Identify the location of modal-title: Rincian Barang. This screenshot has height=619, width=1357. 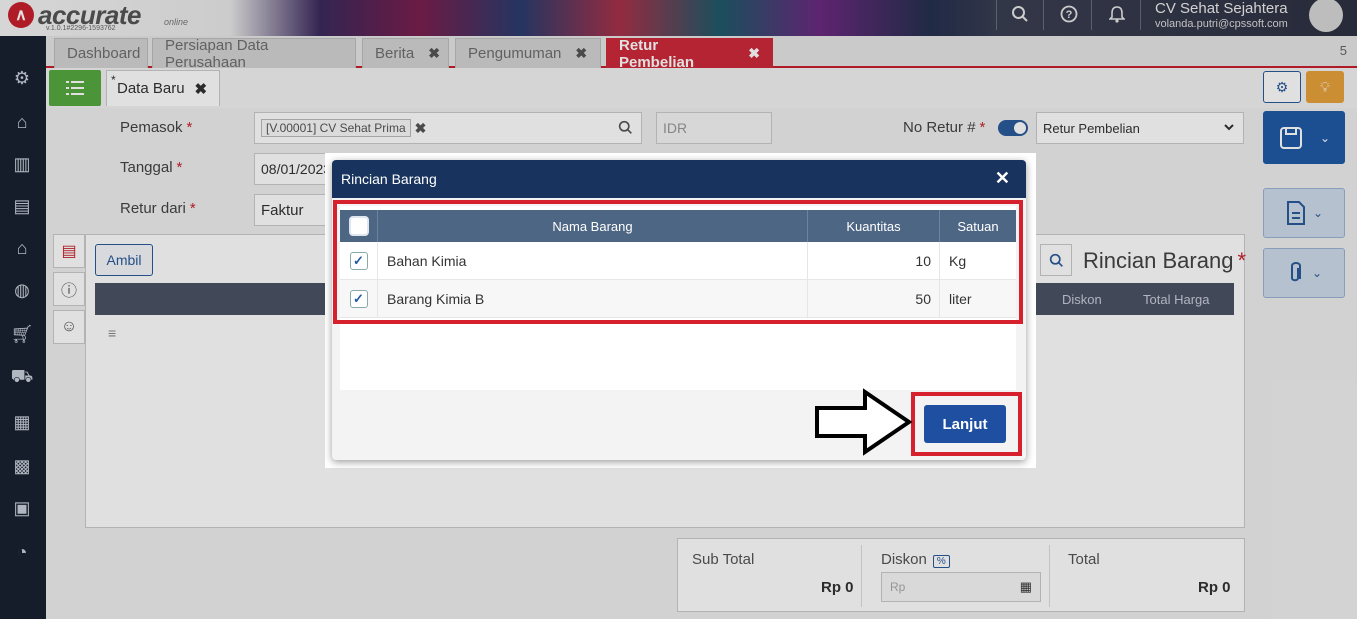
(389, 179).